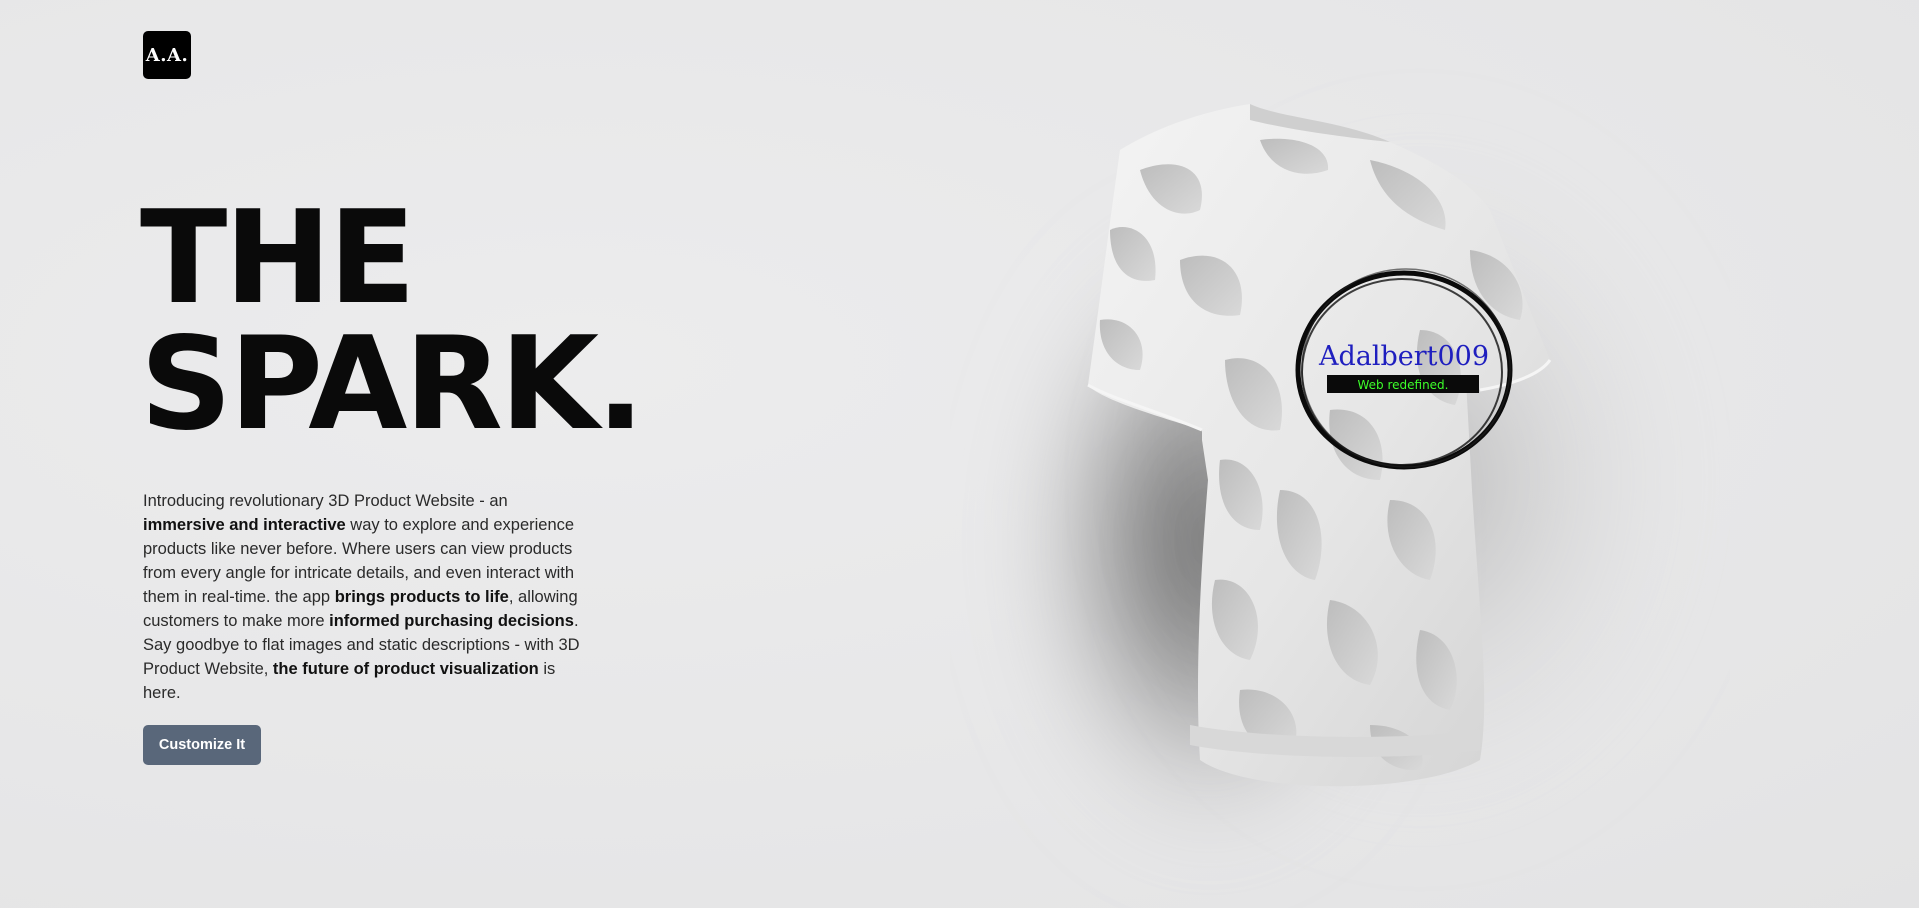  What do you see at coordinates (1403, 356) in the screenshot?
I see `shirt-logo-title: Adalbert009` at bounding box center [1403, 356].